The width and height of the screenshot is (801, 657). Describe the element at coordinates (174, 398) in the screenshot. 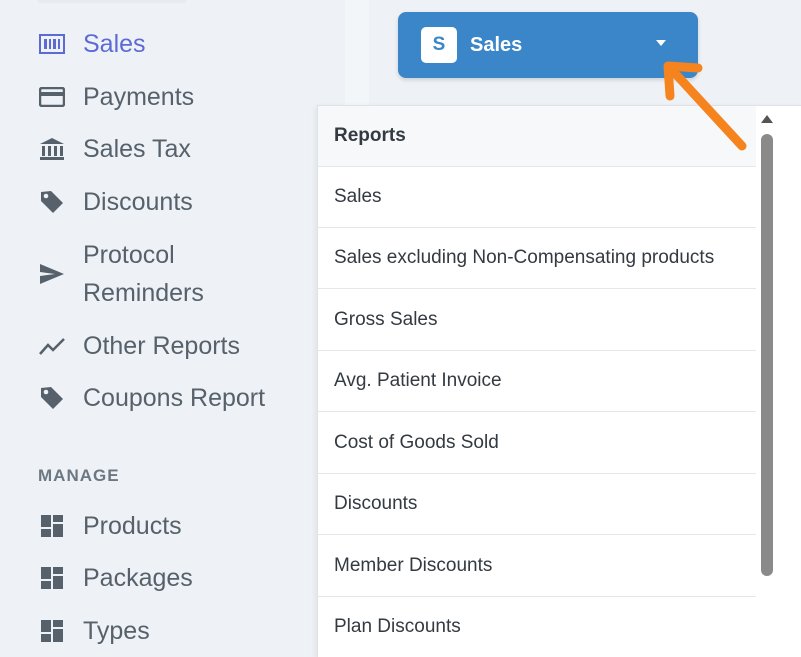

I see `sidebar-item-label: Coupons Report` at that location.